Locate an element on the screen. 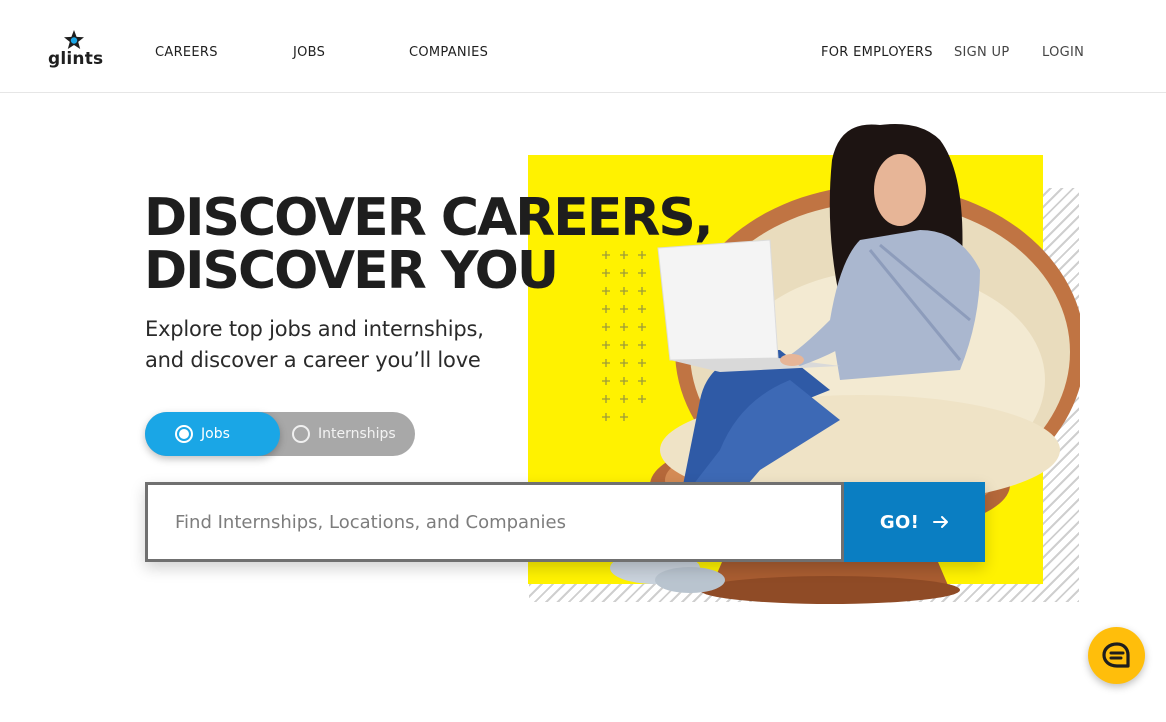  toggle-jobs-label: Jobs is located at coordinates (215, 434).